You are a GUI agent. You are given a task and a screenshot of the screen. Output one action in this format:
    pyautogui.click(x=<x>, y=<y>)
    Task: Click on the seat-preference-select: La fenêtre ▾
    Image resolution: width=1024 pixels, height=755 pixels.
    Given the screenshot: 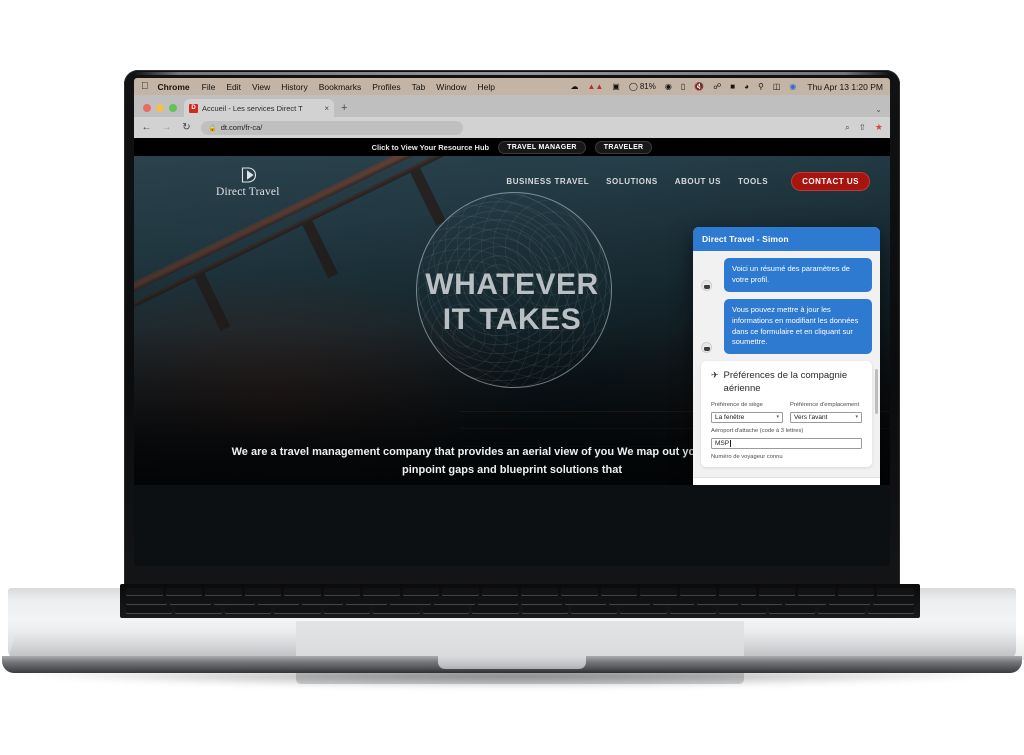 What is the action you would take?
    pyautogui.click(x=747, y=417)
    